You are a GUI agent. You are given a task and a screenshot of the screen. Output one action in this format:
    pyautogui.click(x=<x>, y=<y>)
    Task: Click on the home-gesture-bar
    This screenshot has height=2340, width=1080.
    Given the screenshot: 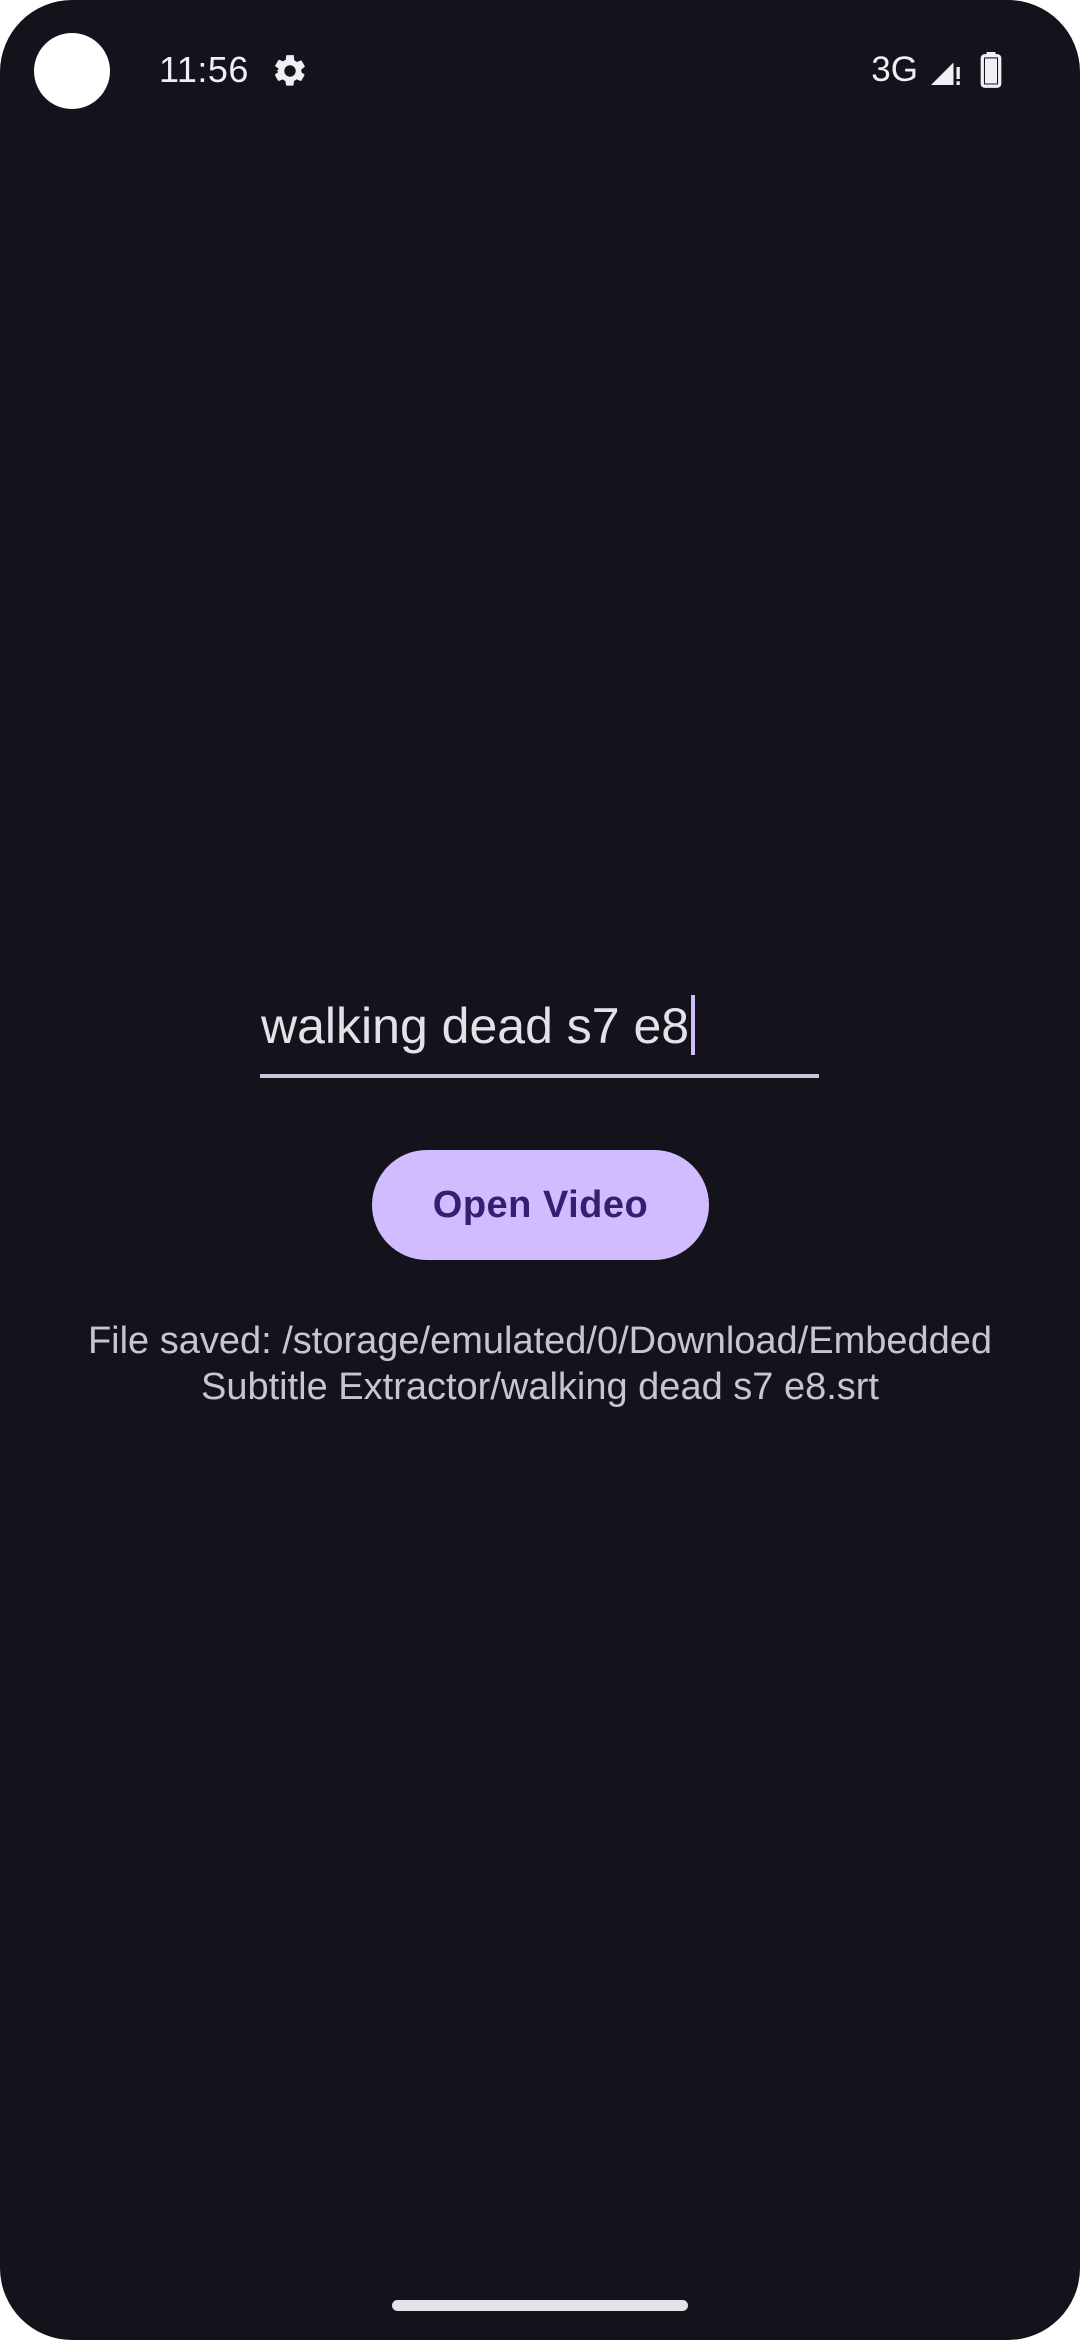 What is the action you would take?
    pyautogui.click(x=540, y=2305)
    